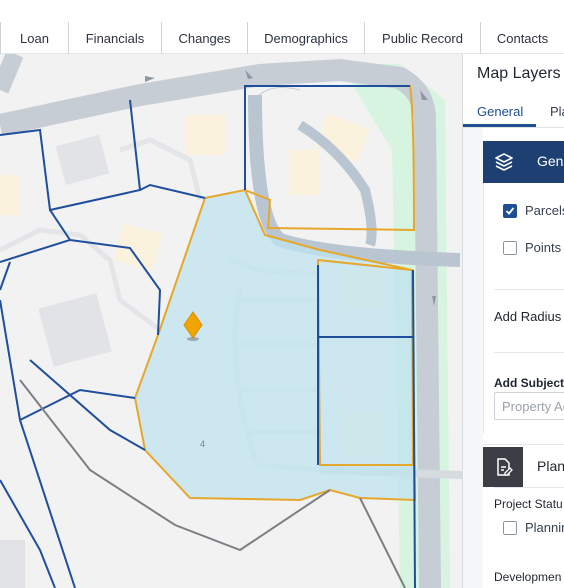 This screenshot has width=564, height=588. Describe the element at coordinates (34, 38) in the screenshot. I see `tab-loan: Loan` at that location.